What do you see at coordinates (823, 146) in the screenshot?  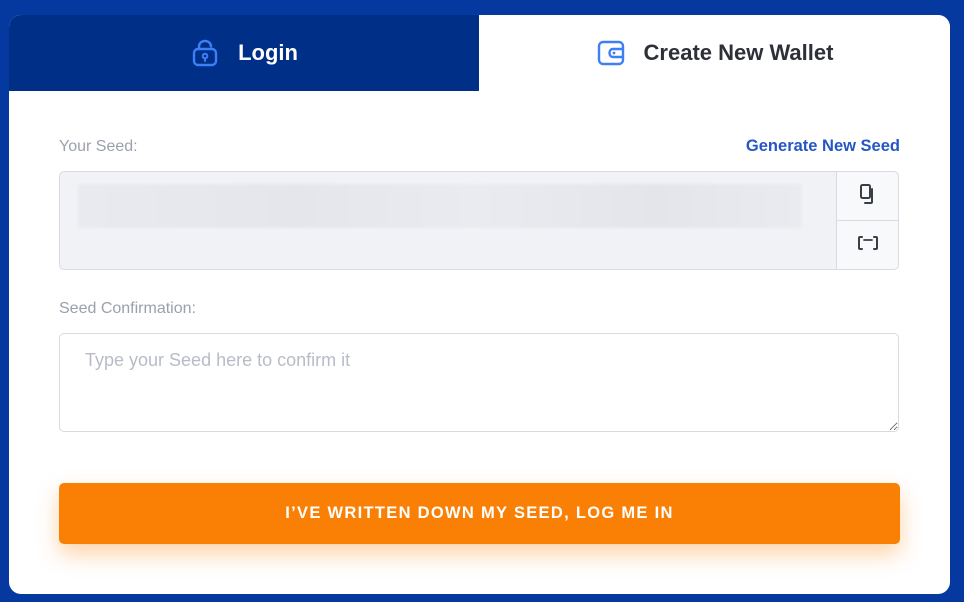 I see `generate-new-seed-link: Generate New Seed` at bounding box center [823, 146].